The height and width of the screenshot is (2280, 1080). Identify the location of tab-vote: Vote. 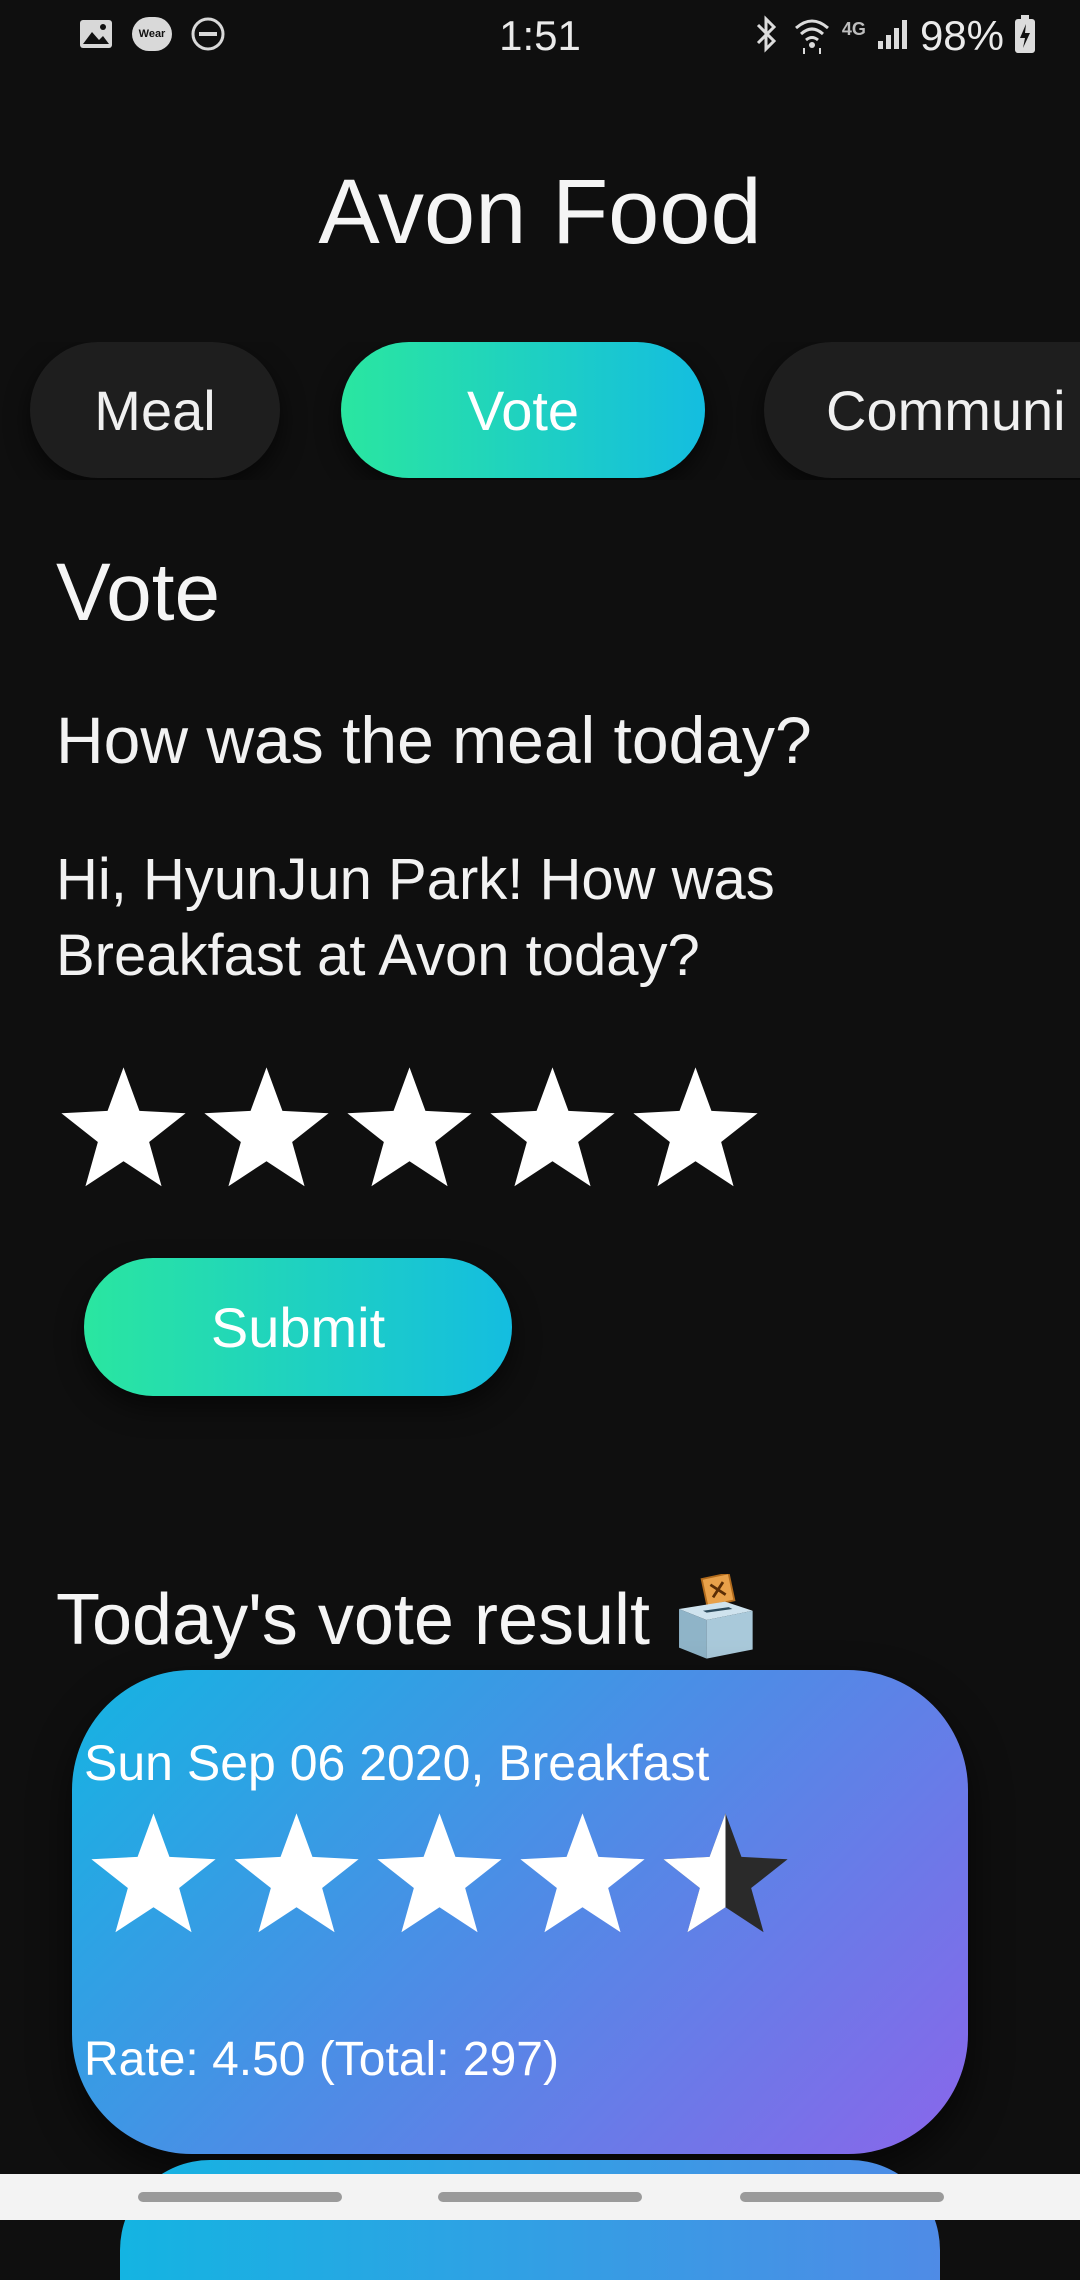
(523, 410).